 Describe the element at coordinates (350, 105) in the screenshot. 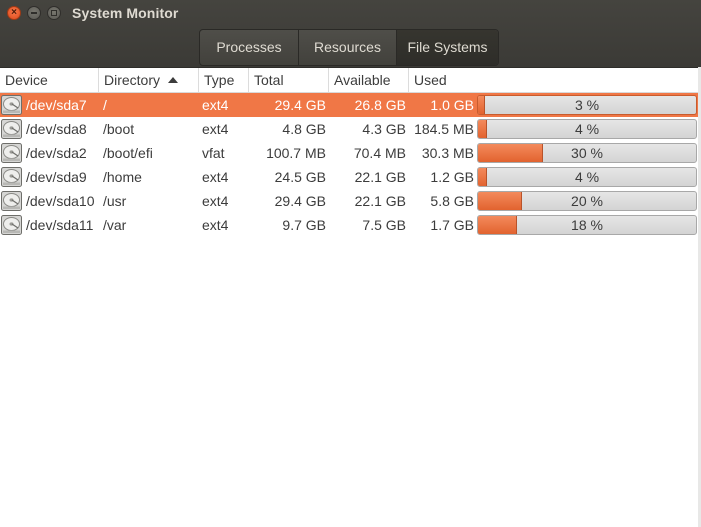

I see `table-row: /dev/sda7 / ext4 29.4 GB 26.8 GB 1.0 GB 3 %` at that location.